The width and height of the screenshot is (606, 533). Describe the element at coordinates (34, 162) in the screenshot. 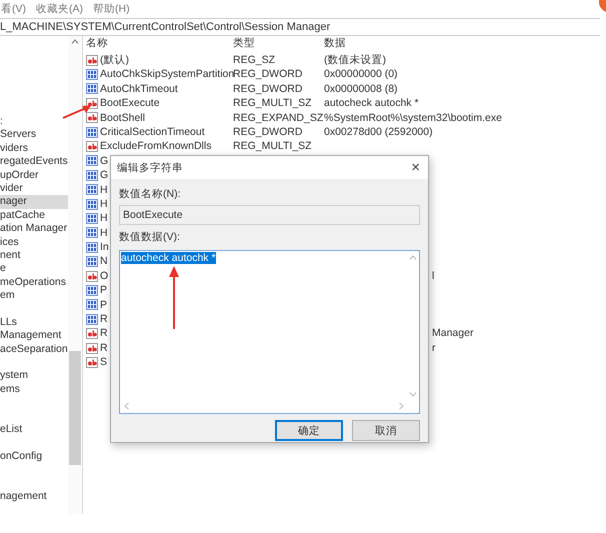

I see `tree-item: regatedEvents` at that location.